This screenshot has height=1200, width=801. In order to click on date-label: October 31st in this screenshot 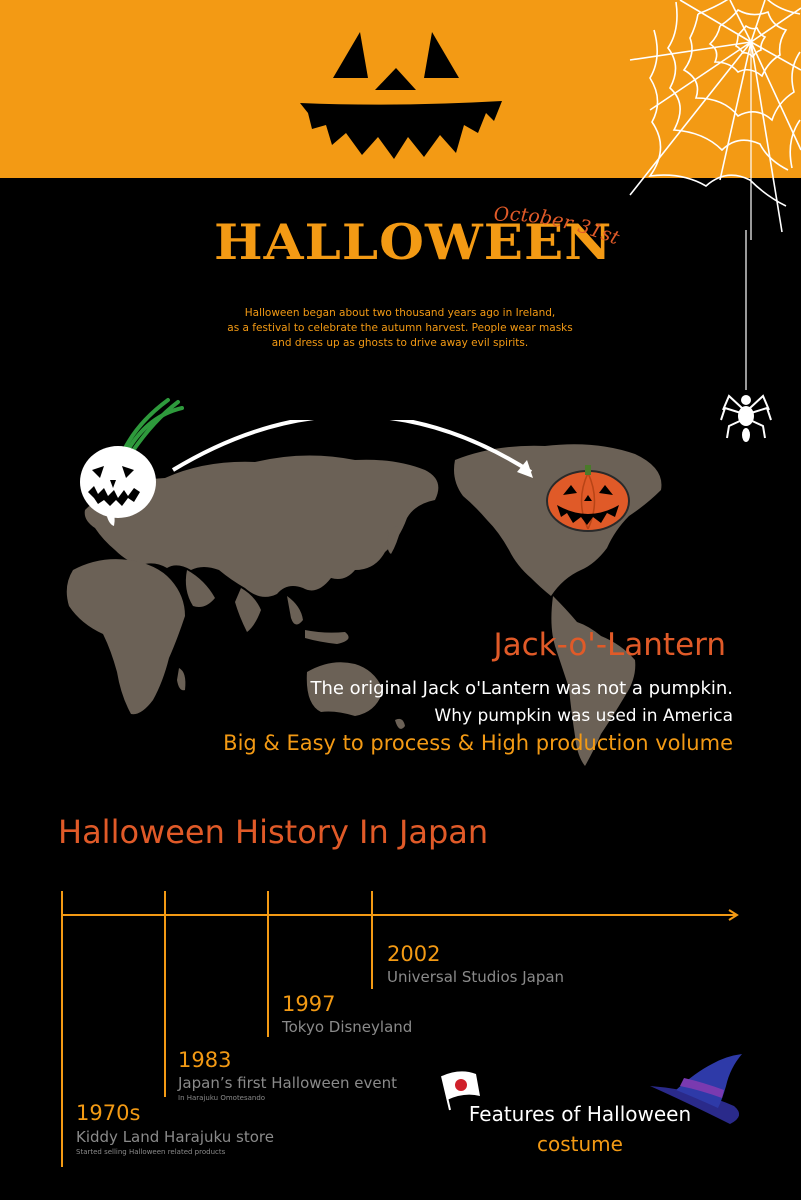, I will do `click(557, 226)`.